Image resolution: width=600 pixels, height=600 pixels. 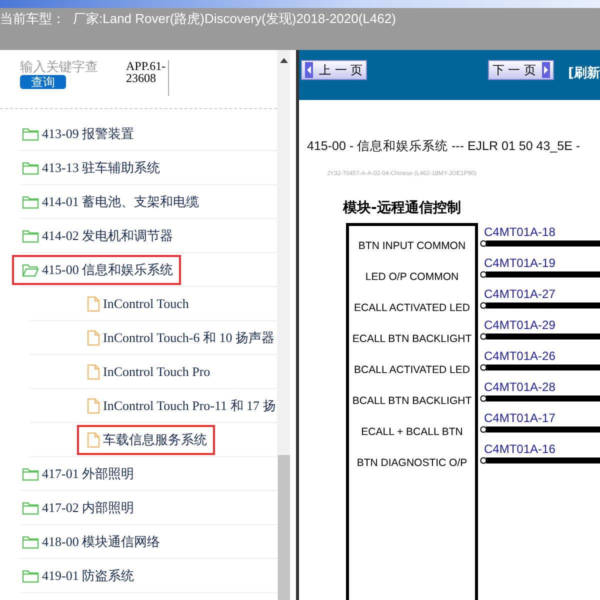 I want to click on pin-label: BTN DIAGNOSTIC O/P, so click(x=412, y=463).